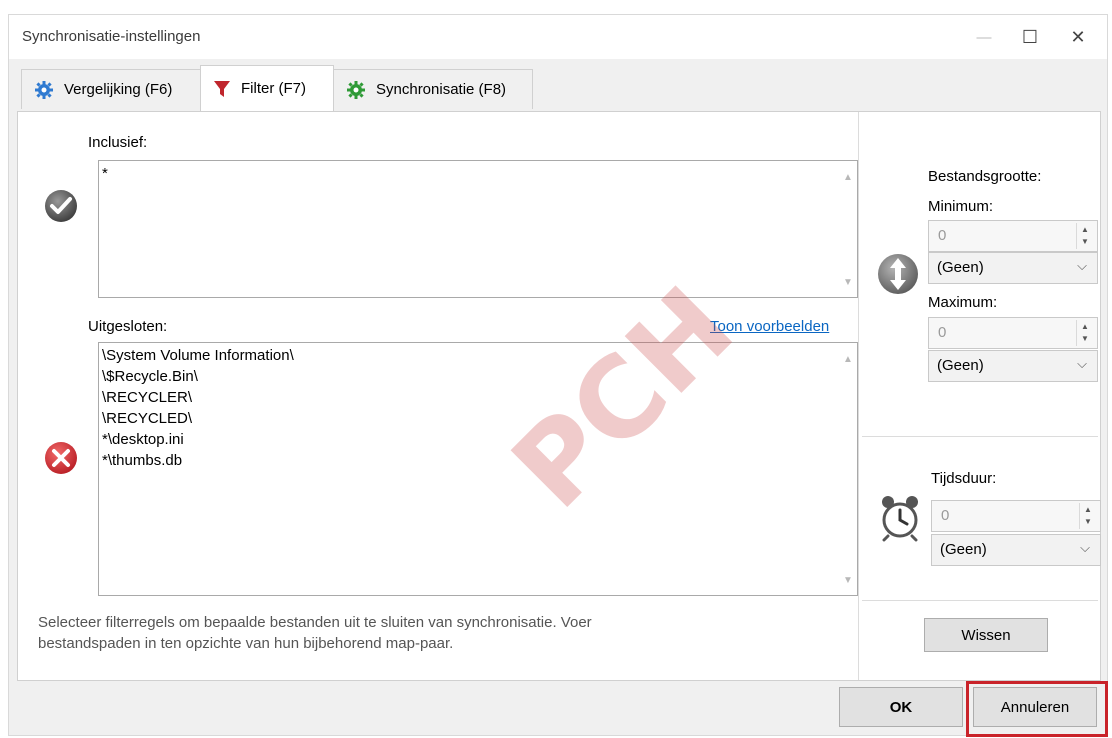 This screenshot has height=738, width=1112. I want to click on maximum-unit-select: (Geen) ⌵, so click(1013, 366).